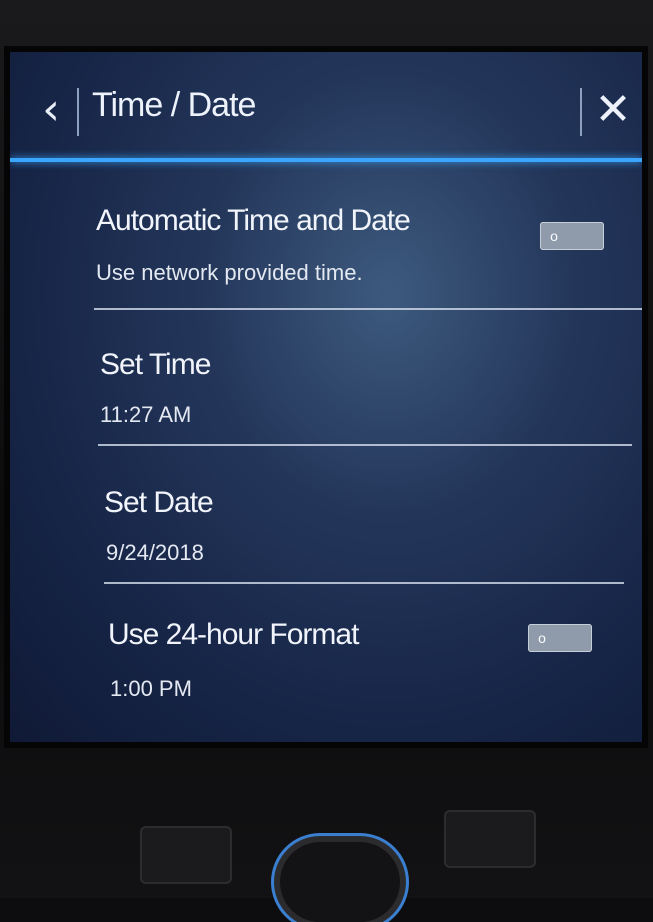 Image resolution: width=653 pixels, height=922 pixels. What do you see at coordinates (560, 638) in the screenshot?
I see `24-hour-format-toggle: o` at bounding box center [560, 638].